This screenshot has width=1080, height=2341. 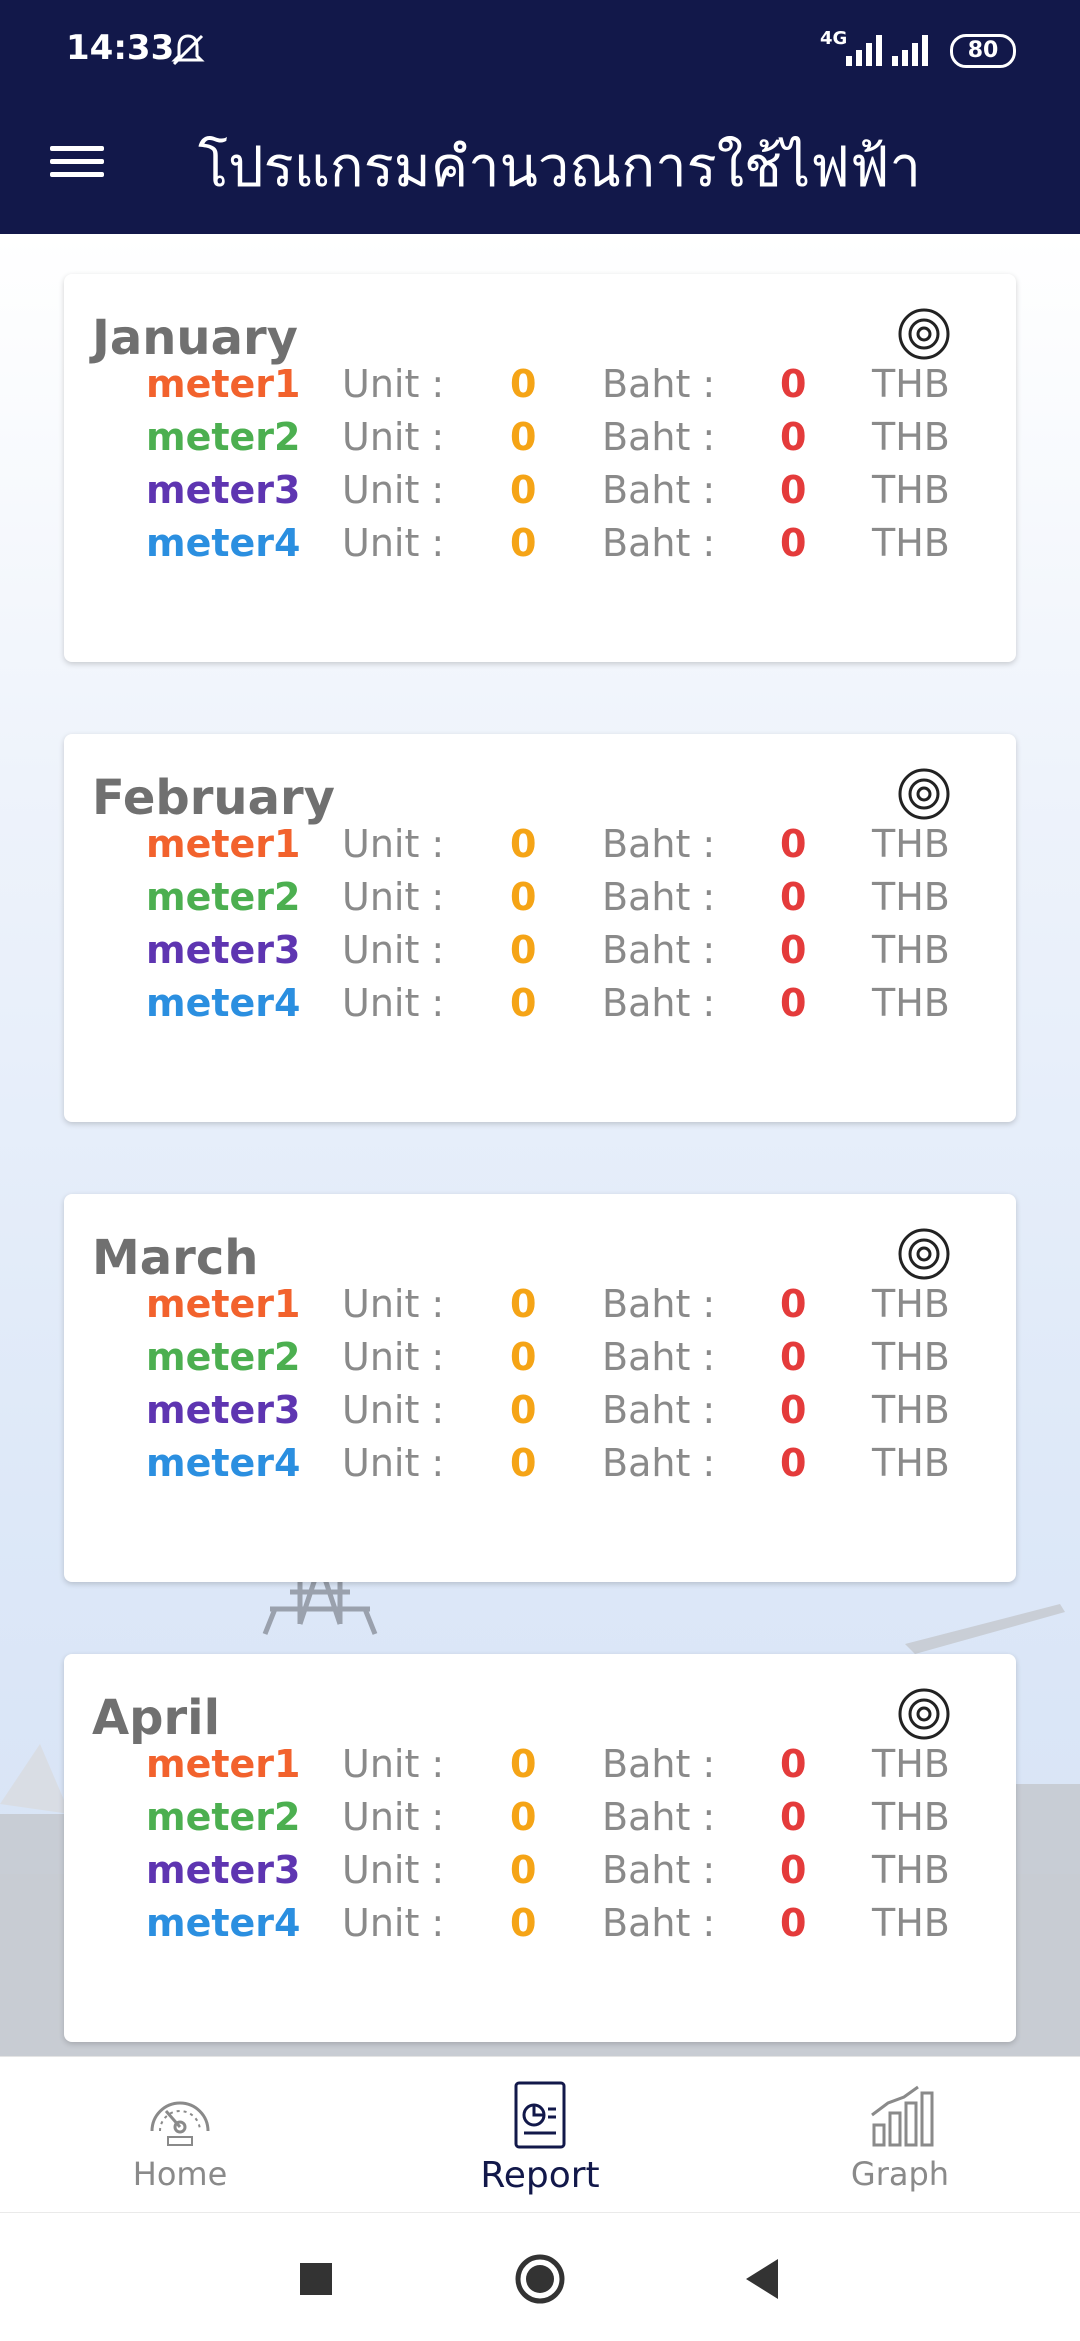 What do you see at coordinates (77, 165) in the screenshot?
I see `hamburger-menu-icon` at bounding box center [77, 165].